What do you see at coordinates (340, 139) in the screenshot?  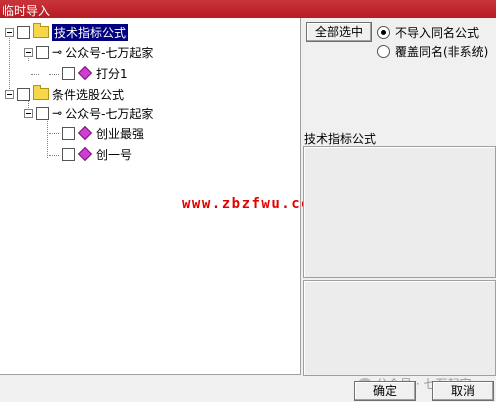 I see `detail-label: 技术指标公式` at bounding box center [340, 139].